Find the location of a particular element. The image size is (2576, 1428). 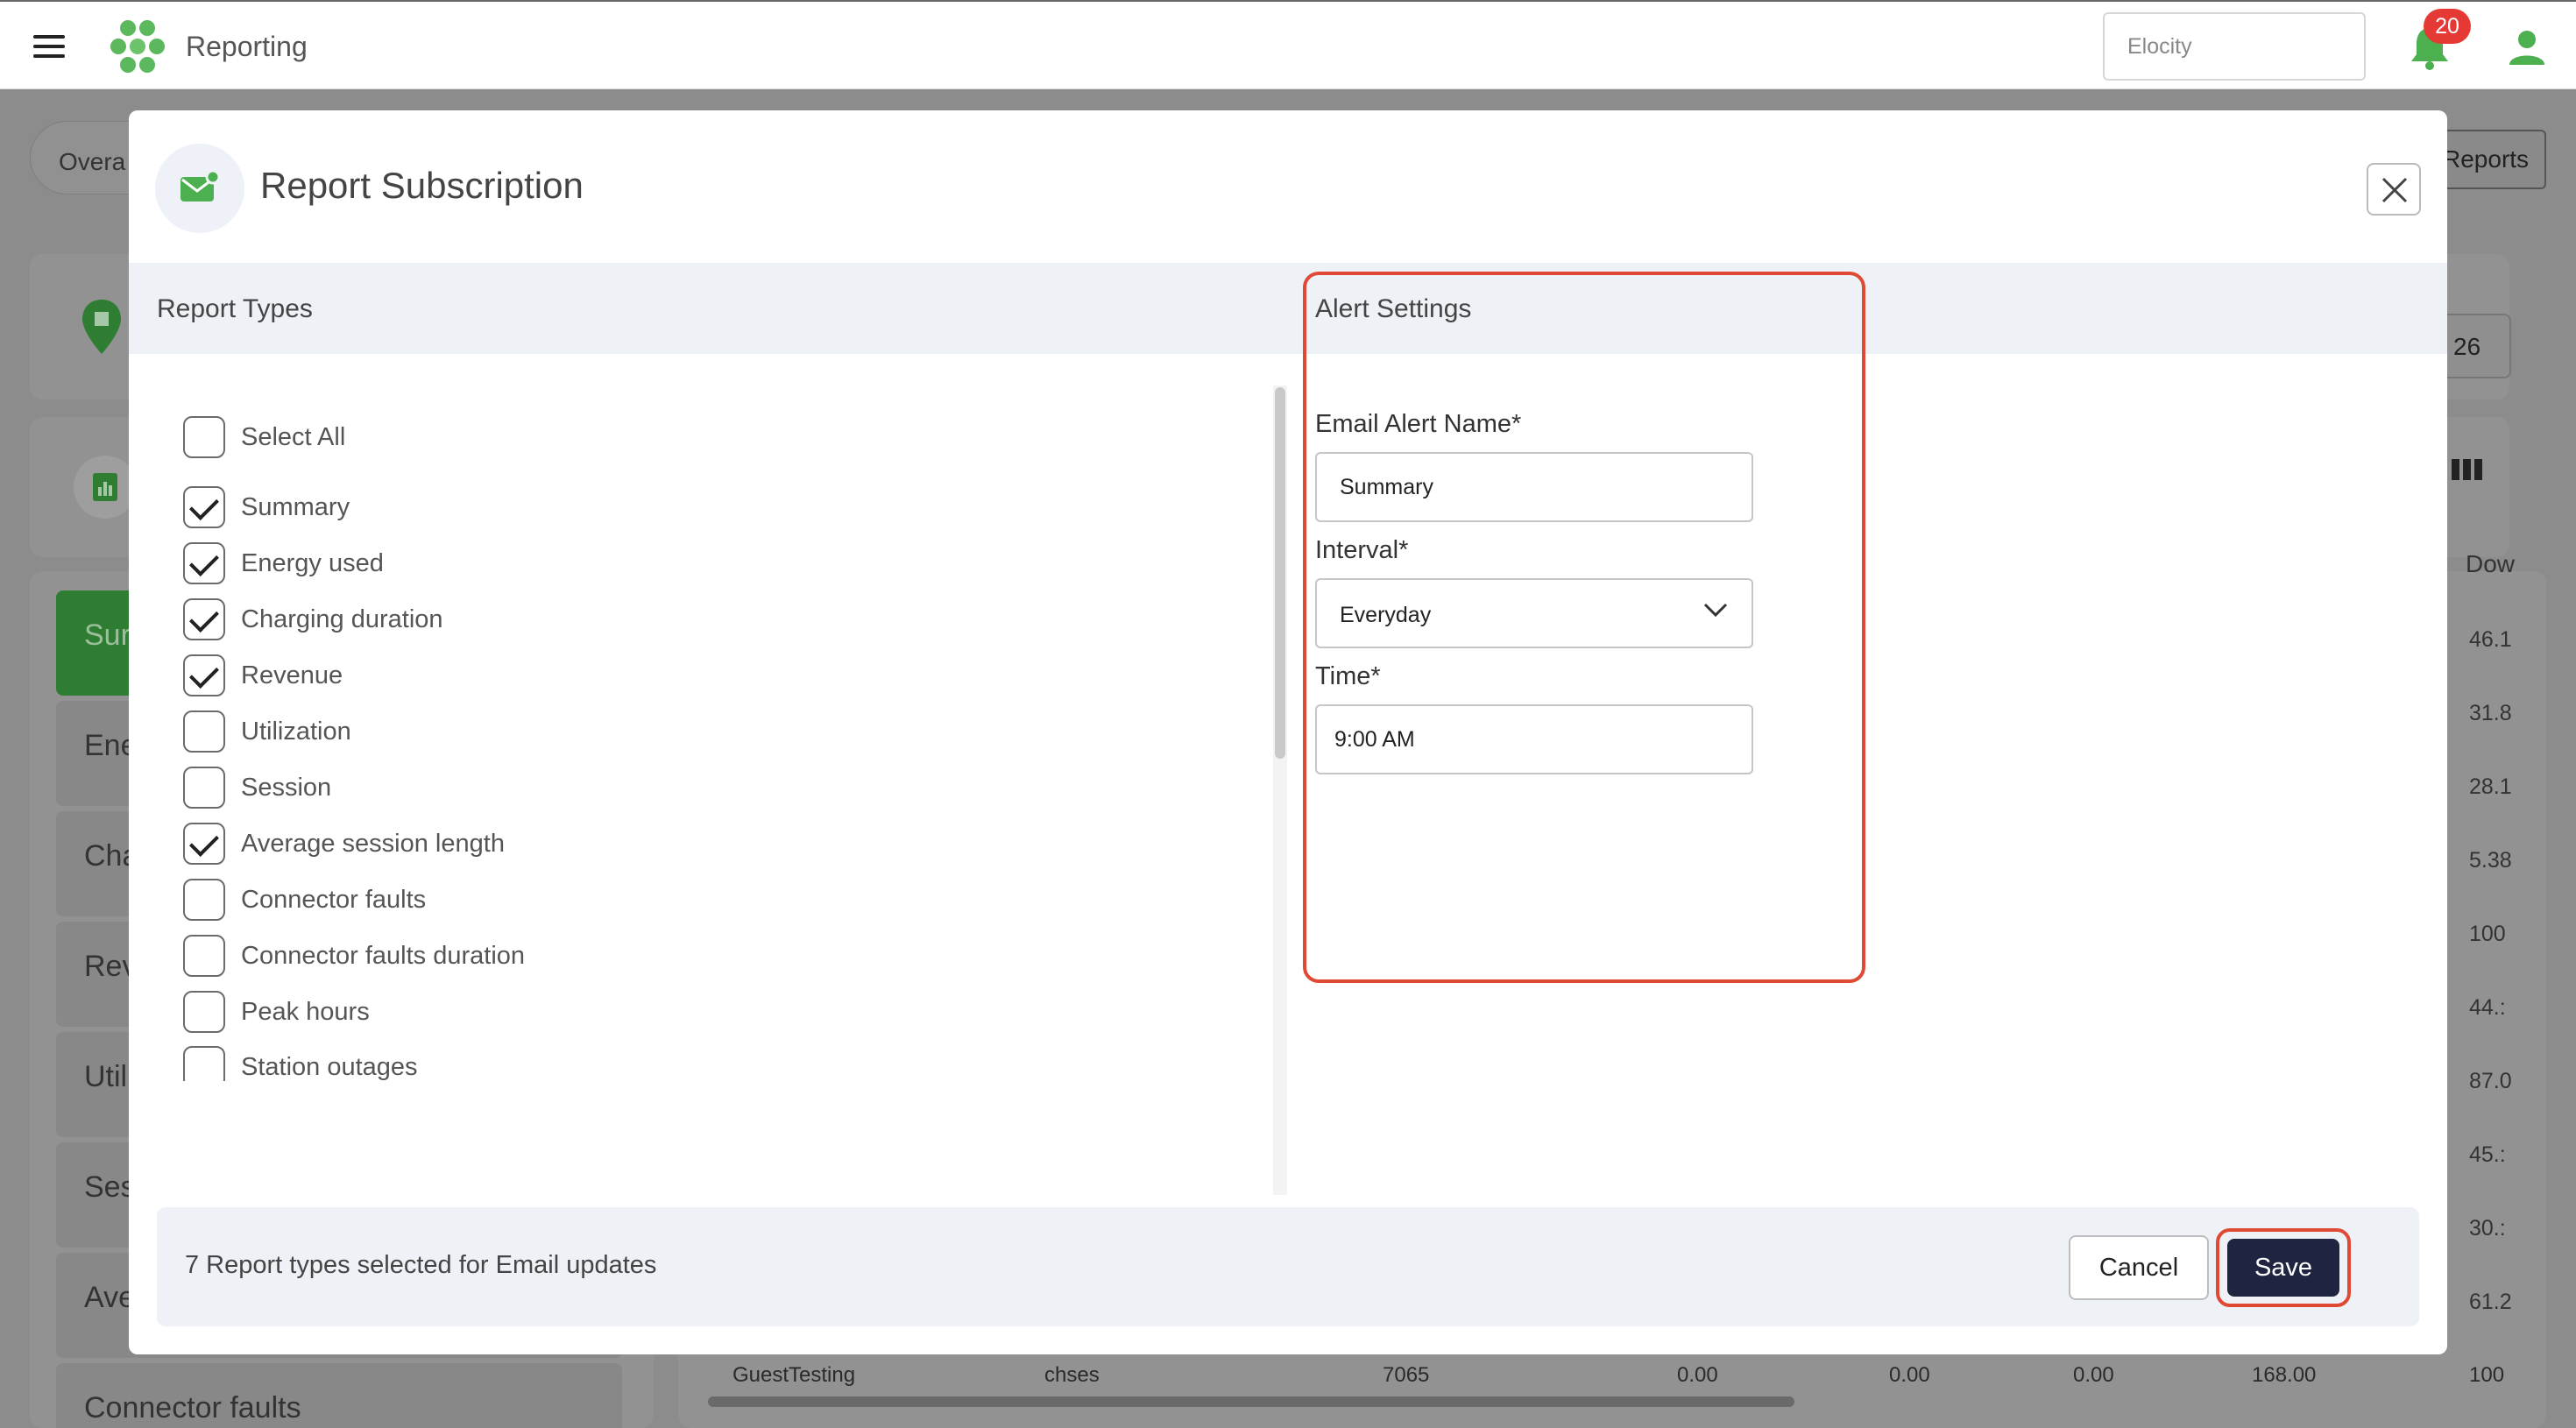

report-type-average-session-length: Average session length is located at coordinates (344, 844).